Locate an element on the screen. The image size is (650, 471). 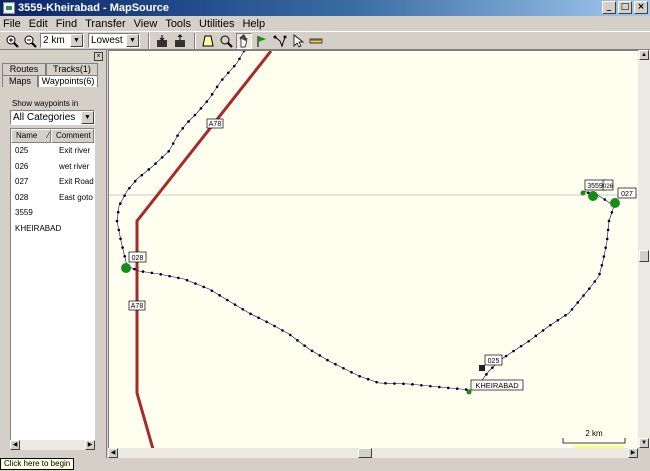
list-item: 027 Exit Road is located at coordinates (52, 182).